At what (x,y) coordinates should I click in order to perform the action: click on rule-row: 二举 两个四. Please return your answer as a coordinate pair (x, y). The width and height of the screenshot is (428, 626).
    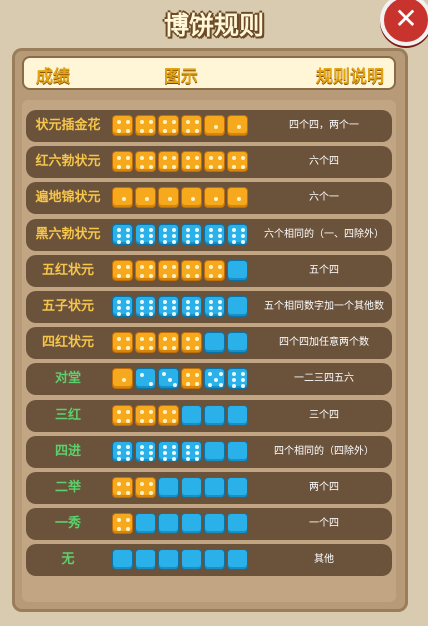
    Looking at the image, I should click on (209, 488).